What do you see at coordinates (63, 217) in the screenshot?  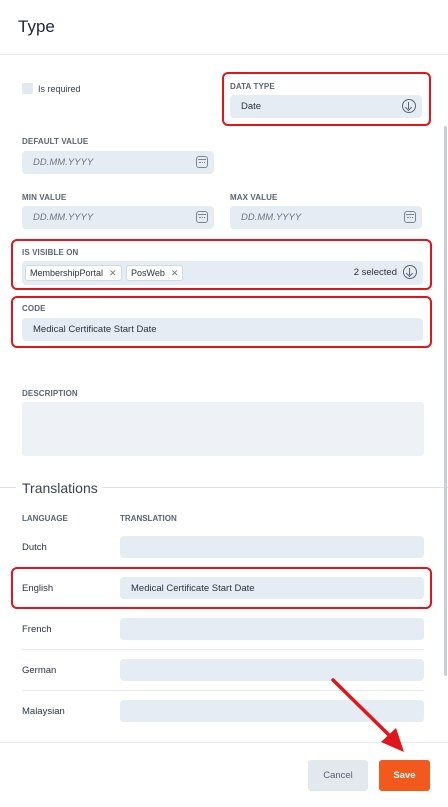 I see `min-value-placeholder: DD.MM.YYYY` at bounding box center [63, 217].